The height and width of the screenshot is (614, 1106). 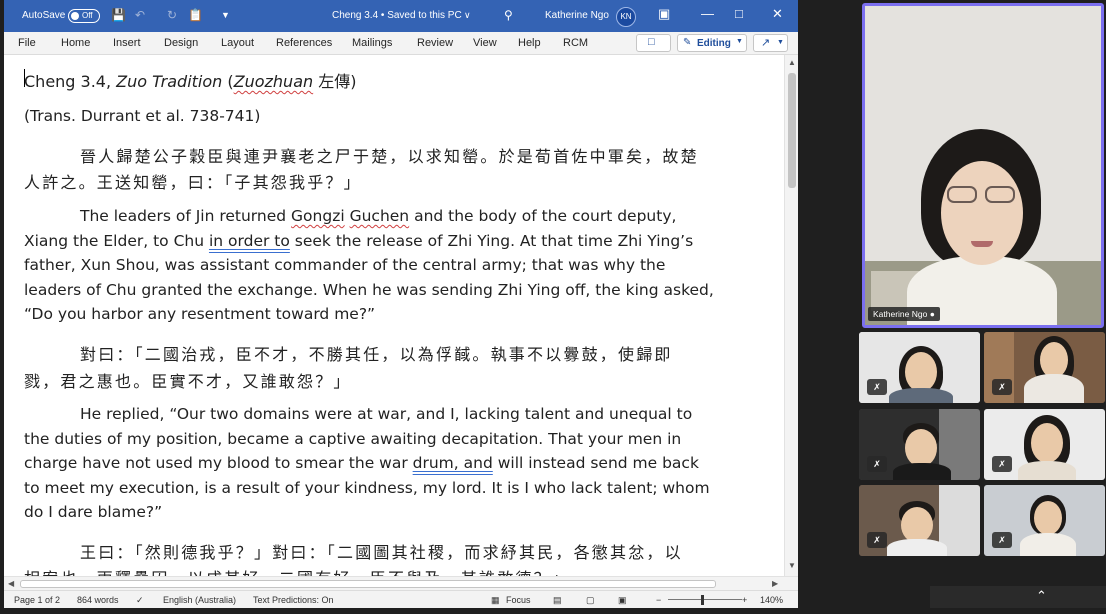 I want to click on language: English (Australia), so click(x=199, y=600).